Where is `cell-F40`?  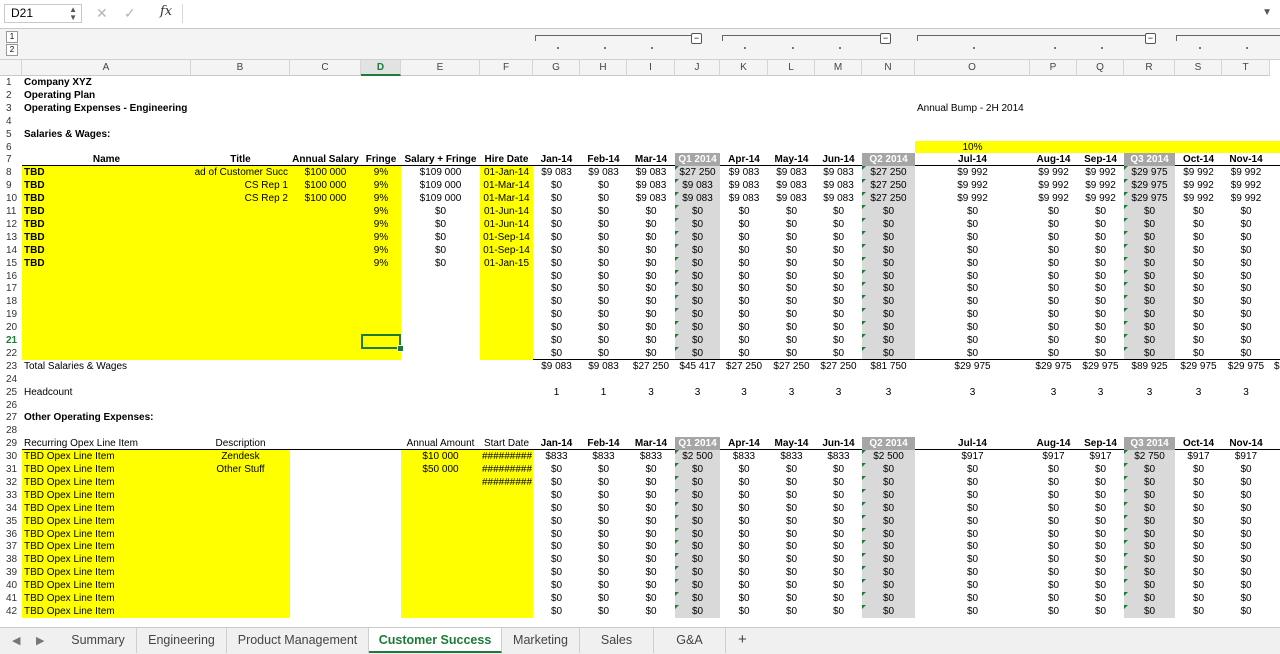 cell-F40 is located at coordinates (506, 585).